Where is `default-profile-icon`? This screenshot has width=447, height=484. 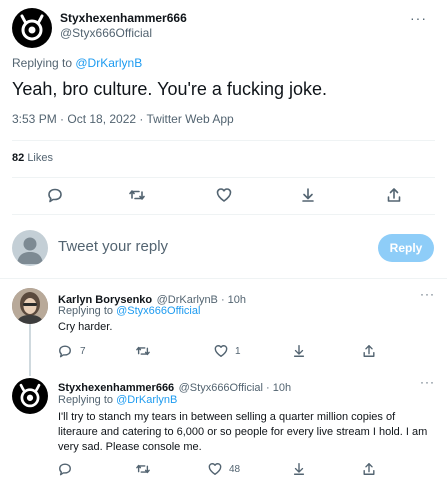
default-profile-icon is located at coordinates (30, 250).